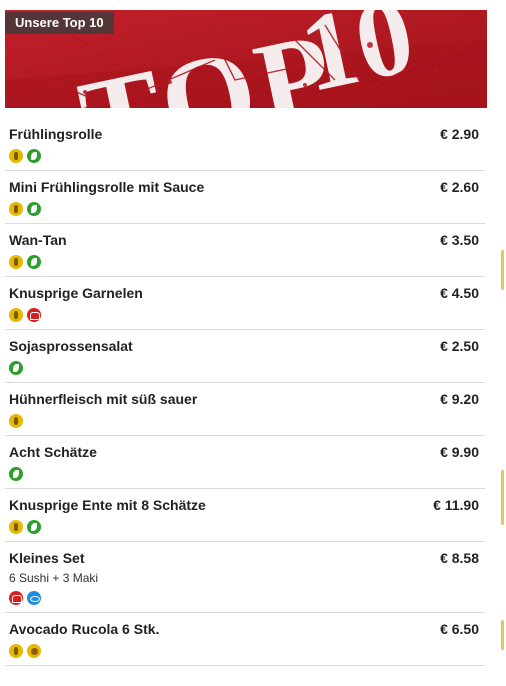 This screenshot has height=686, width=506. I want to click on menu-item-price: € 9.90, so click(459, 452).